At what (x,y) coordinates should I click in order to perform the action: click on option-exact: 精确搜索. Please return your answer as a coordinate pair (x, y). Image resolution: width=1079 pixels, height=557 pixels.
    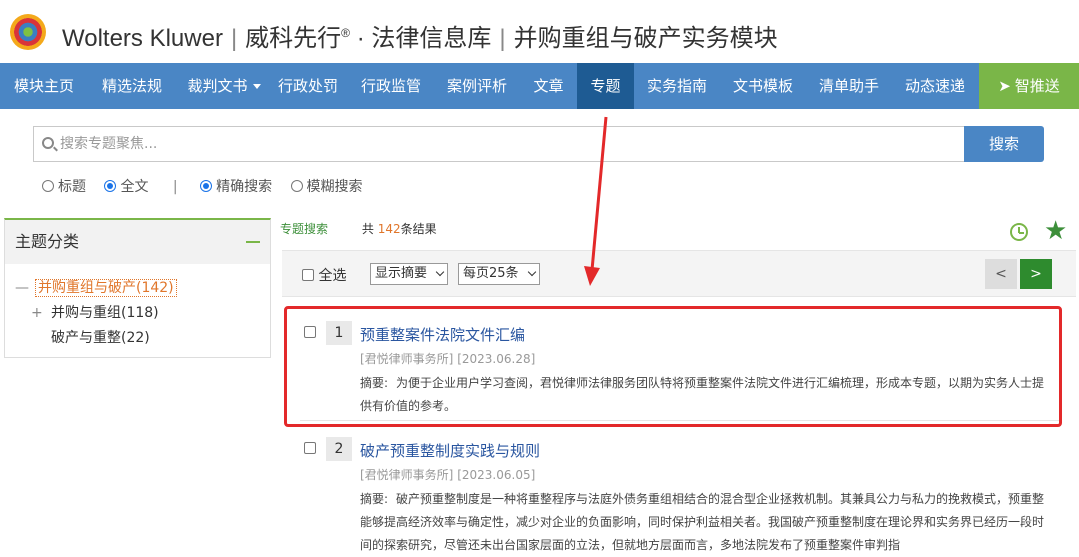
    Looking at the image, I should click on (236, 186).